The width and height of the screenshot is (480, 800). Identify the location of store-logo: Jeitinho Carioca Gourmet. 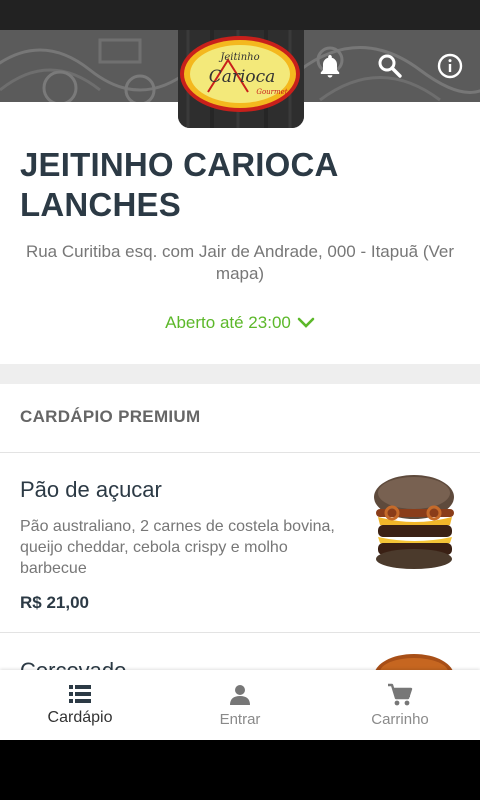
(241, 79).